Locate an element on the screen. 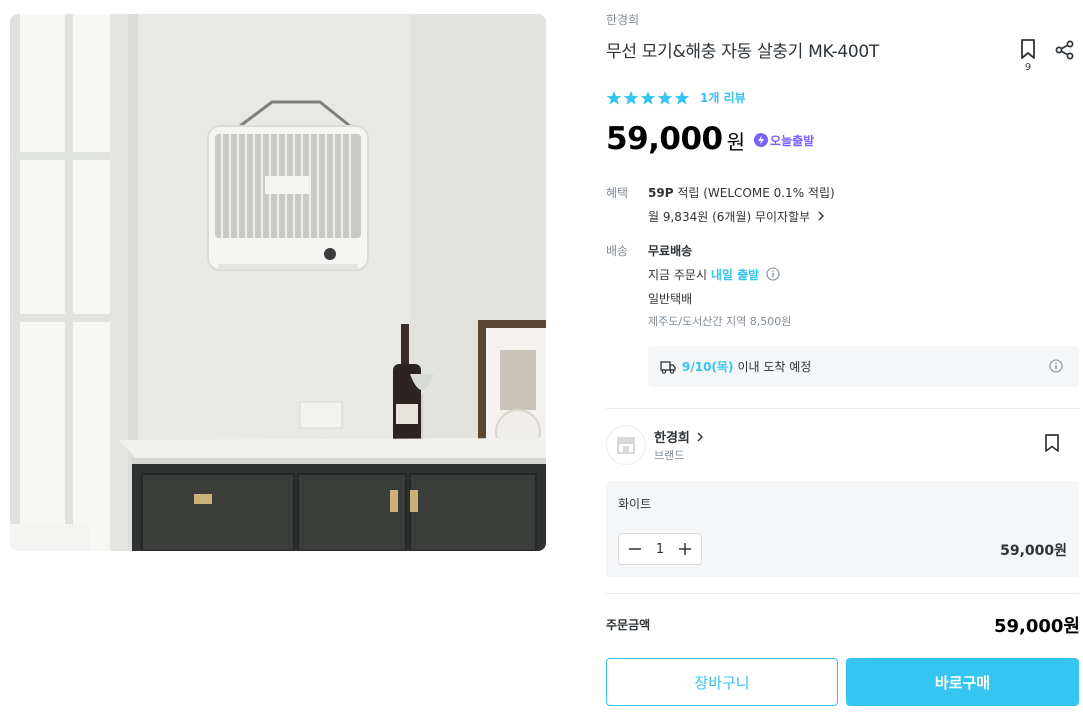 Image resolution: width=1083 pixels, height=724 pixels. price-row: 59,000 원 오늘출발 is located at coordinates (710, 139).